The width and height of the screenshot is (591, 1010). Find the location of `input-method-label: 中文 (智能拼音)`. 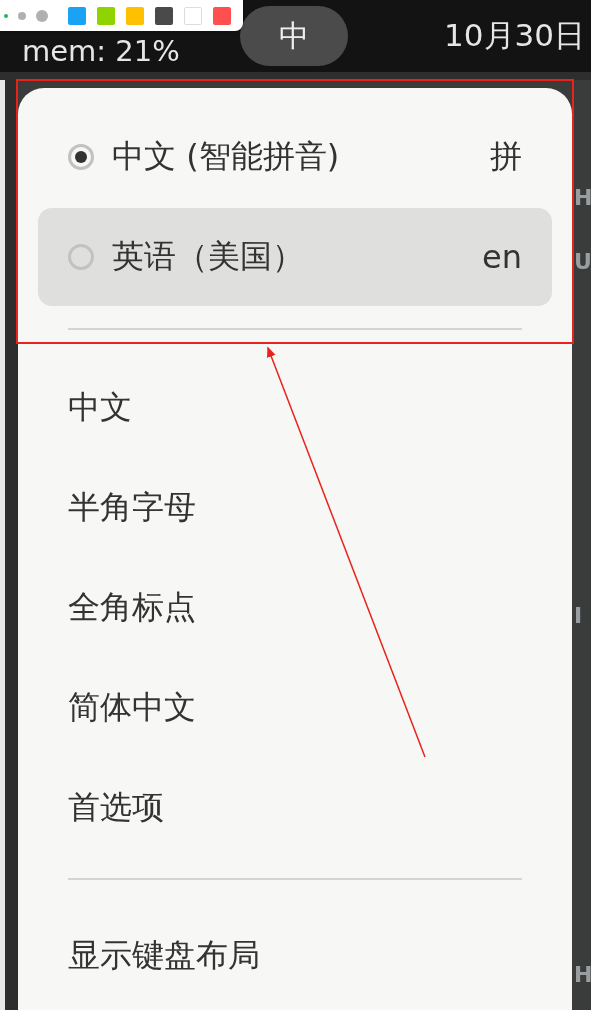

input-method-label: 中文 (智能拼音) is located at coordinates (226, 156).